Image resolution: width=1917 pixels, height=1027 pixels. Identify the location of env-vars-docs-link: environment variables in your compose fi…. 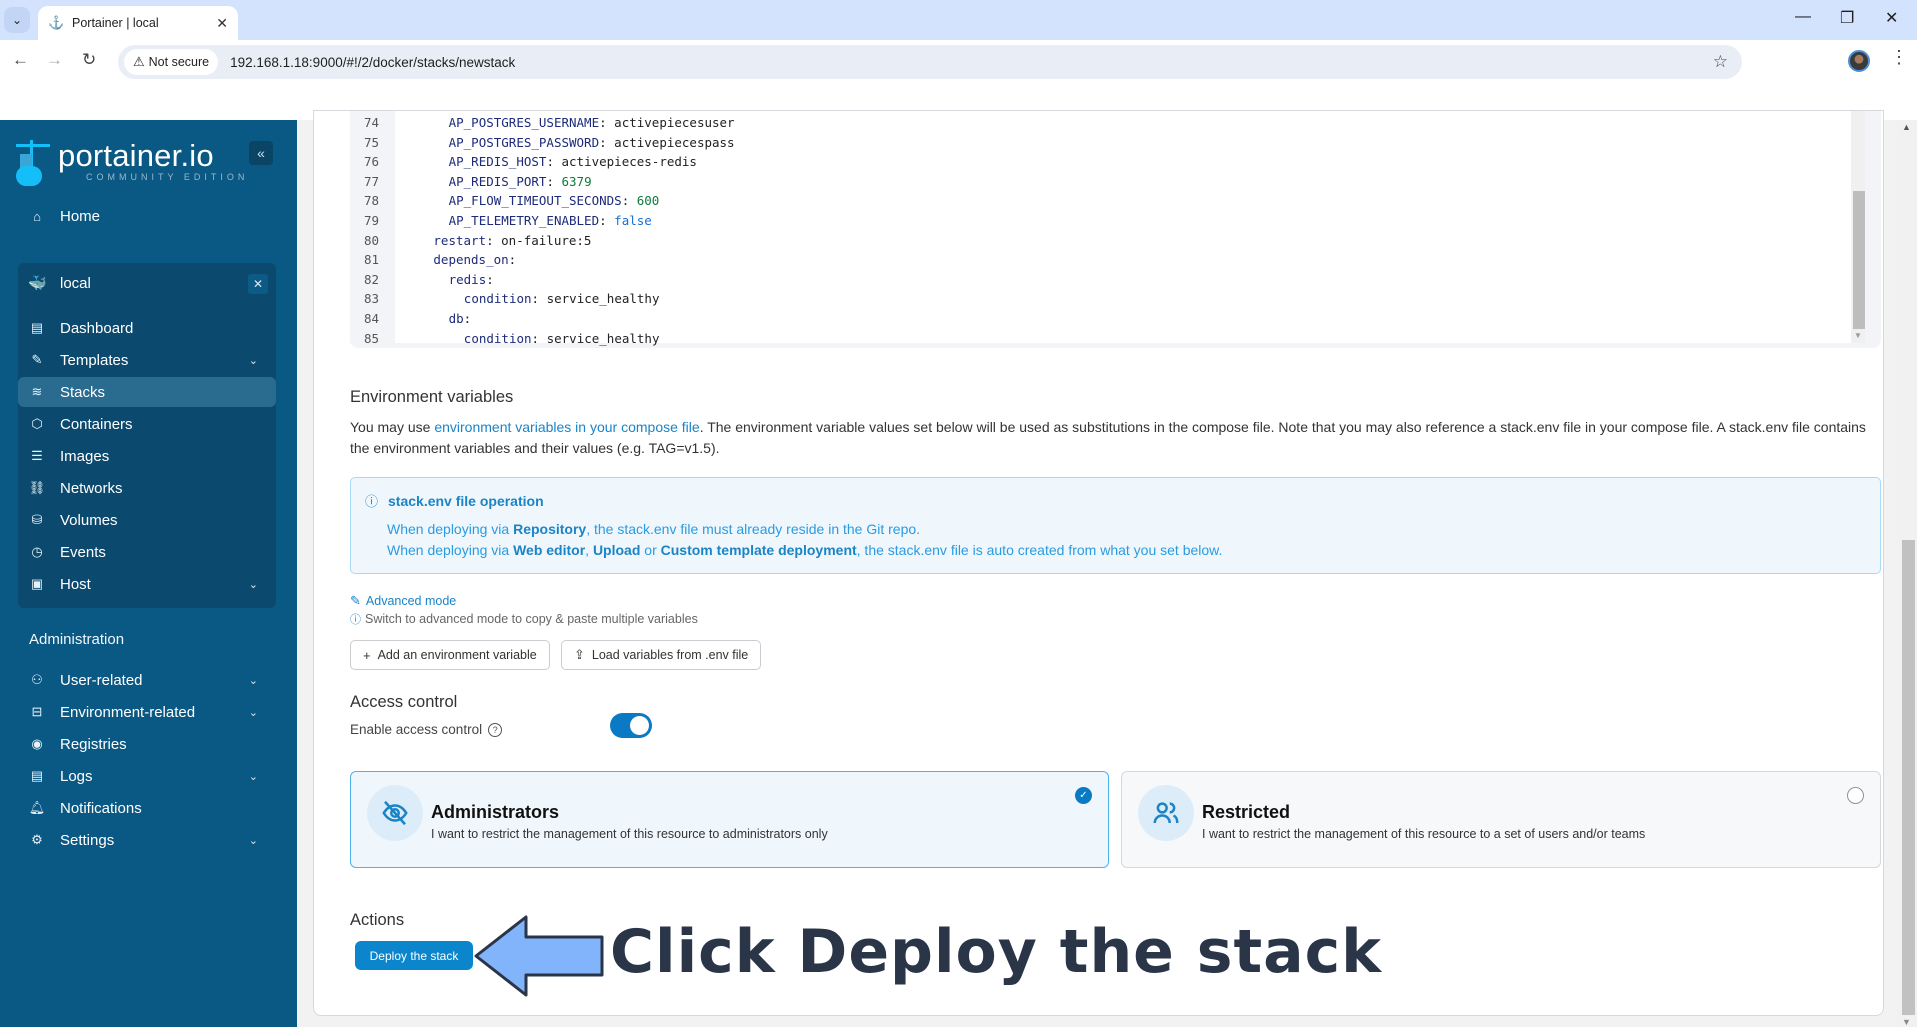
(566, 427).